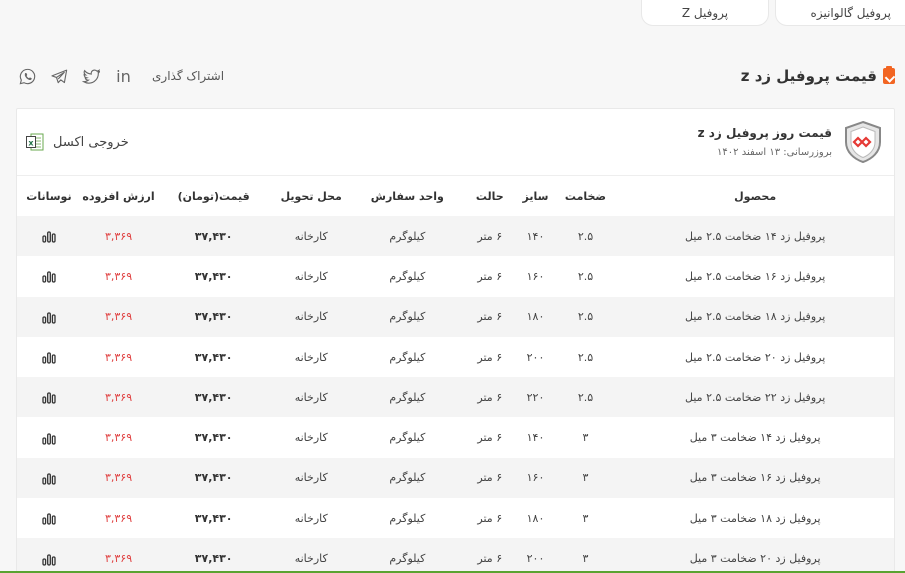 The width and height of the screenshot is (905, 573). Describe the element at coordinates (755, 276) in the screenshot. I see `cell-product: پروفیل زد ۱۶ ضخامت ۲.۵ میل` at that location.